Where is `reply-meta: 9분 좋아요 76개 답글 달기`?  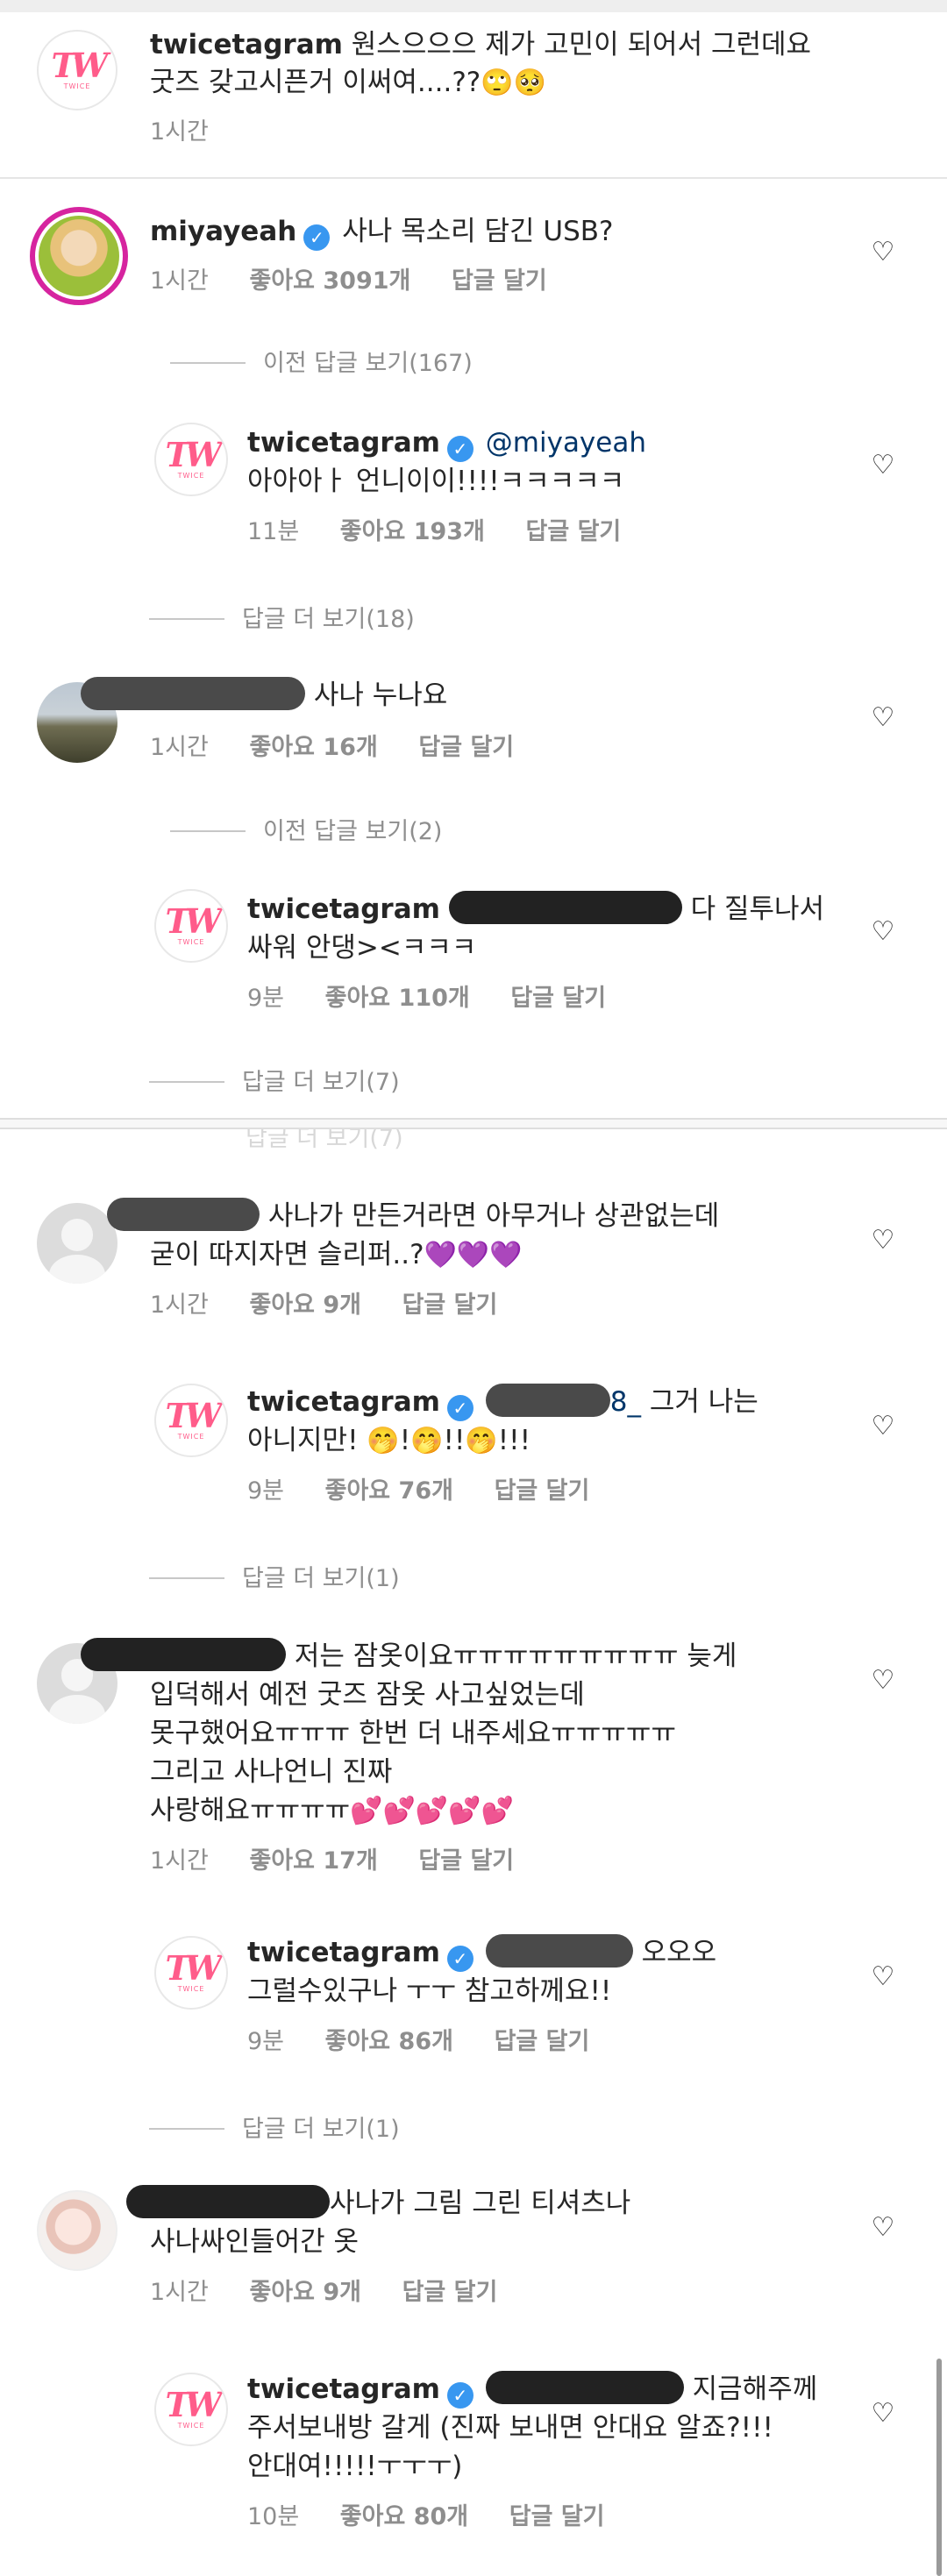 reply-meta: 9분 좋아요 76개 답글 달기 is located at coordinates (435, 1491).